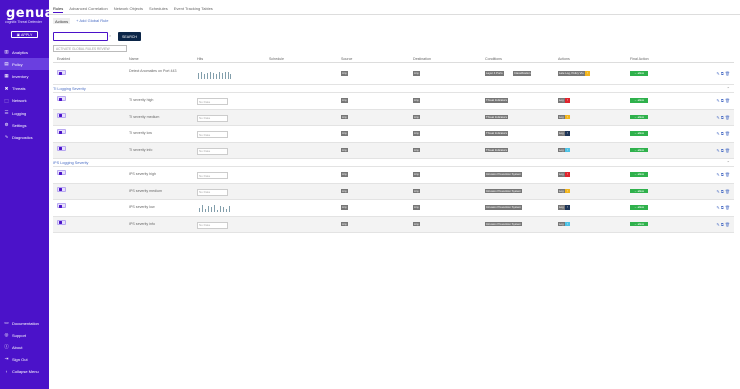  Describe the element at coordinates (88, 9) in the screenshot. I see `tab-advanced-correlation: Advanced Correlation` at that location.